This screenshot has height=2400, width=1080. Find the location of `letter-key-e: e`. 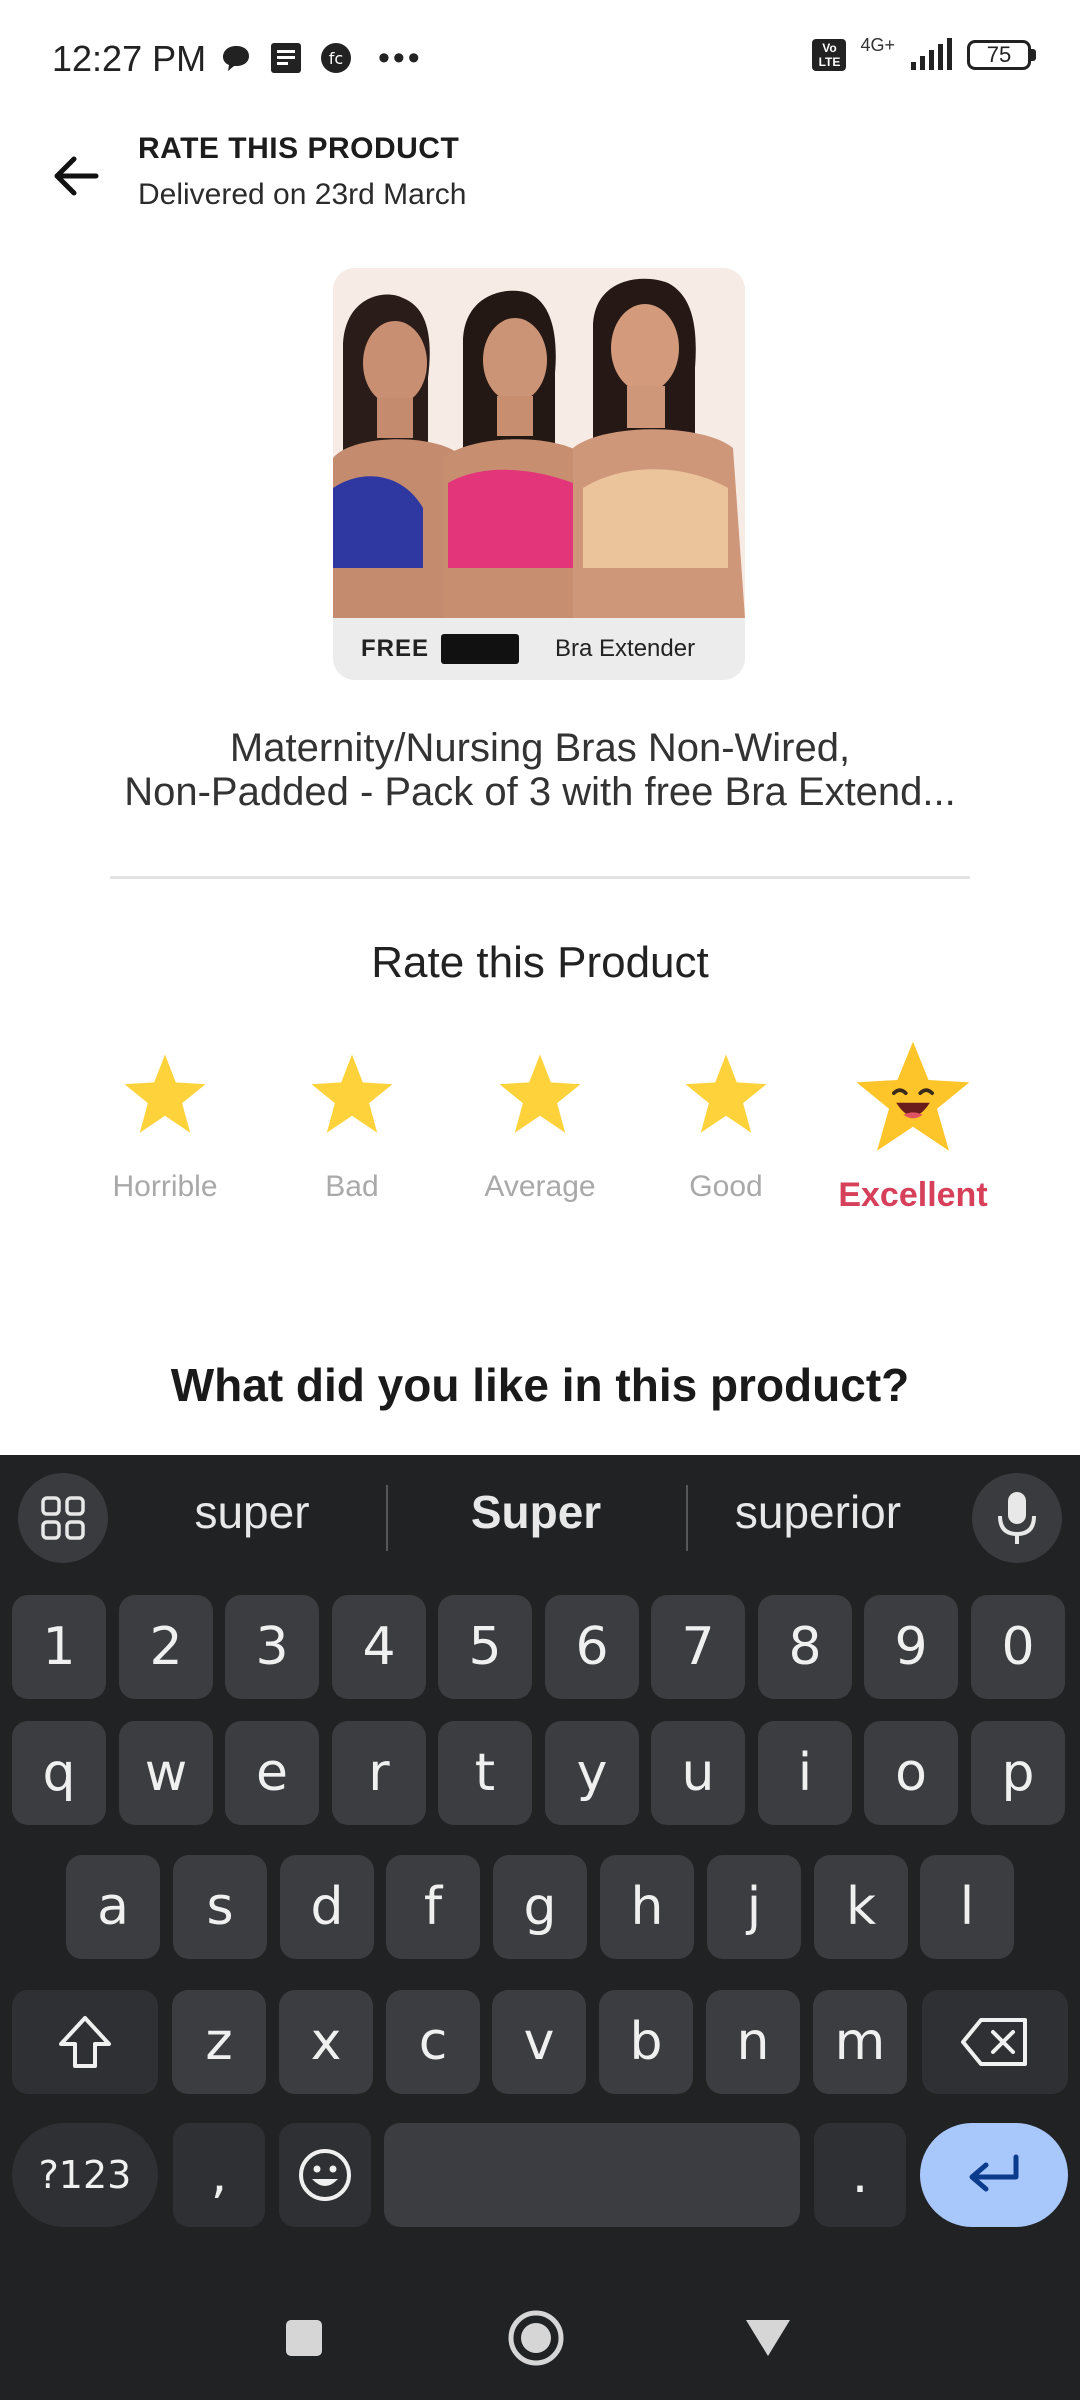

letter-key-e: e is located at coordinates (272, 1773).